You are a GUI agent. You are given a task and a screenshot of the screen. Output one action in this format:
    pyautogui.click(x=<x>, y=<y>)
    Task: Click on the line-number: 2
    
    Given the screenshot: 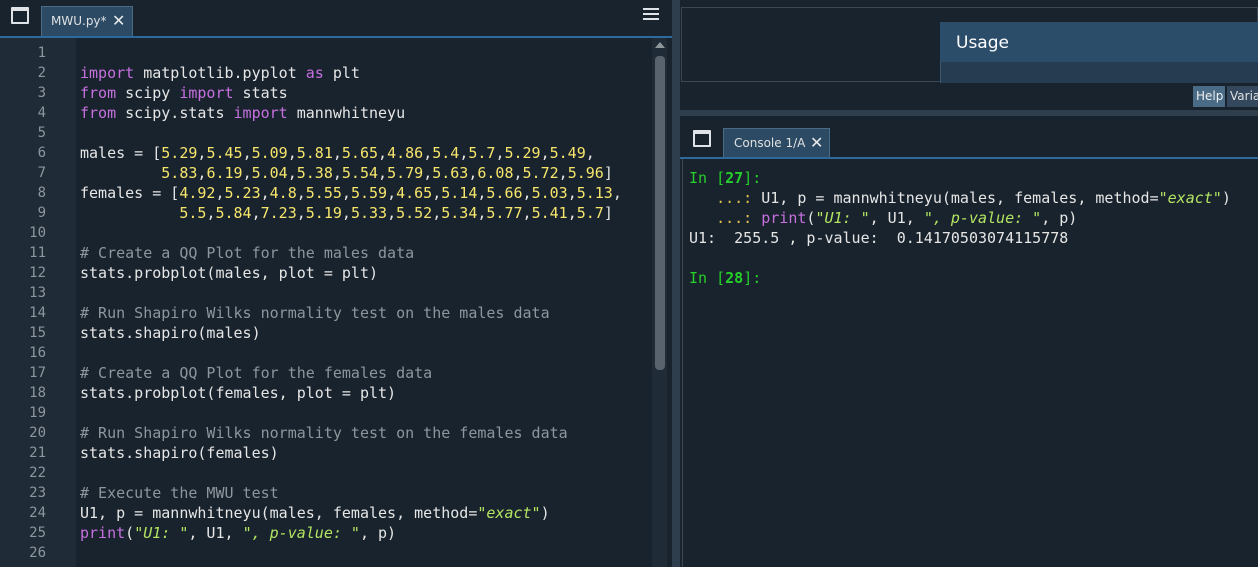 What is the action you would take?
    pyautogui.click(x=41, y=73)
    